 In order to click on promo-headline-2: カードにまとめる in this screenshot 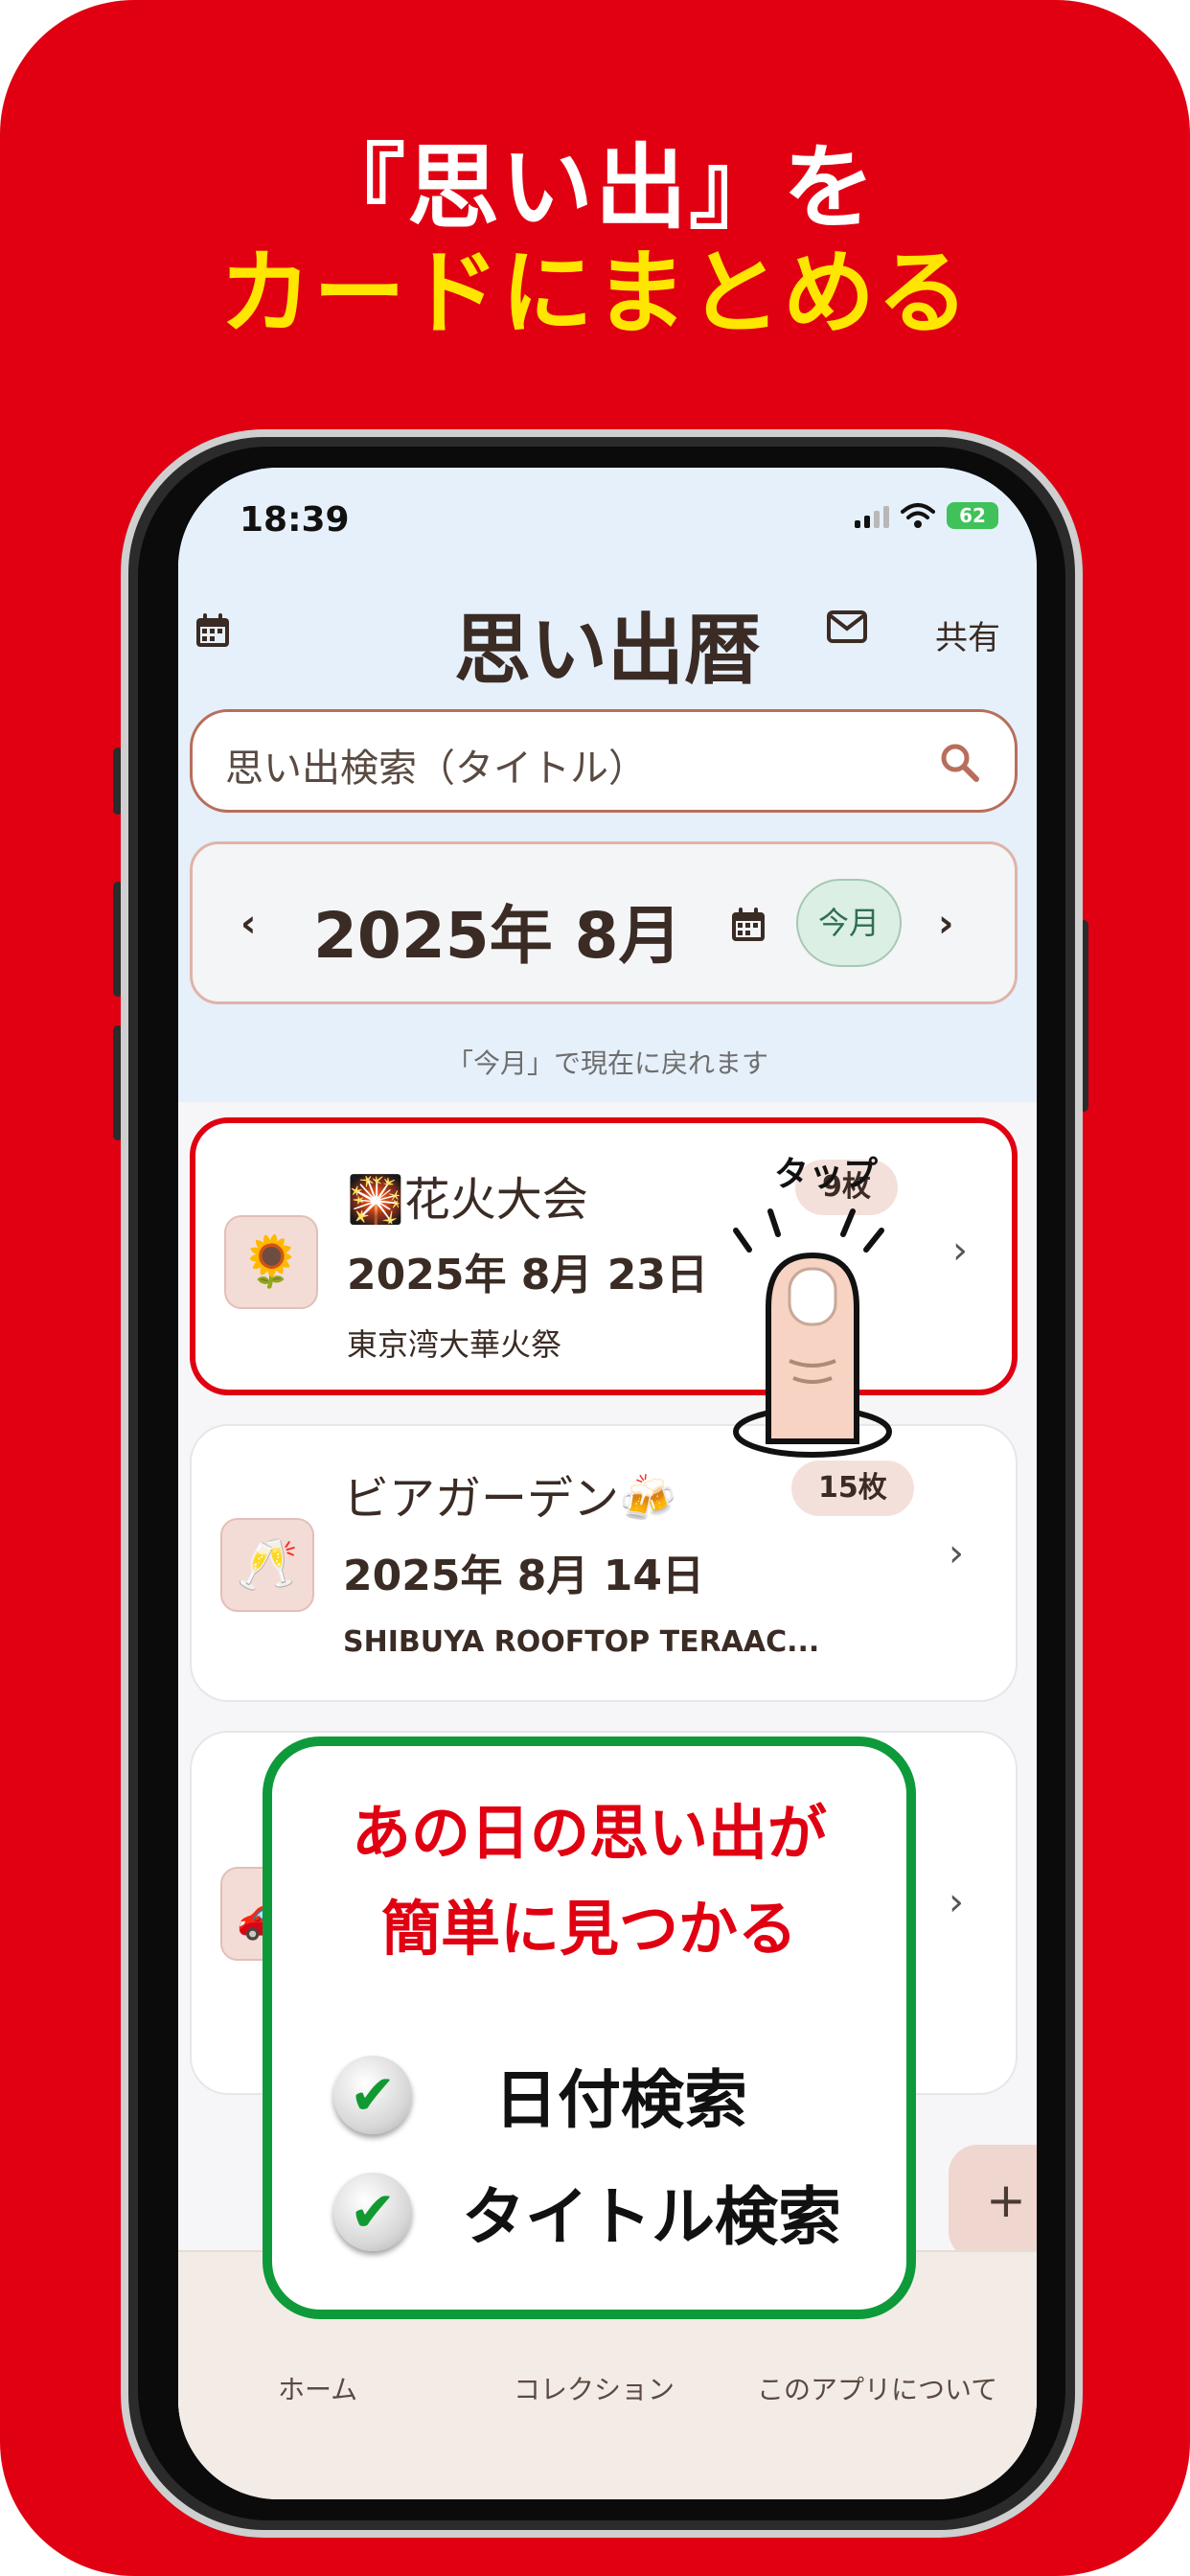, I will do `click(595, 293)`.